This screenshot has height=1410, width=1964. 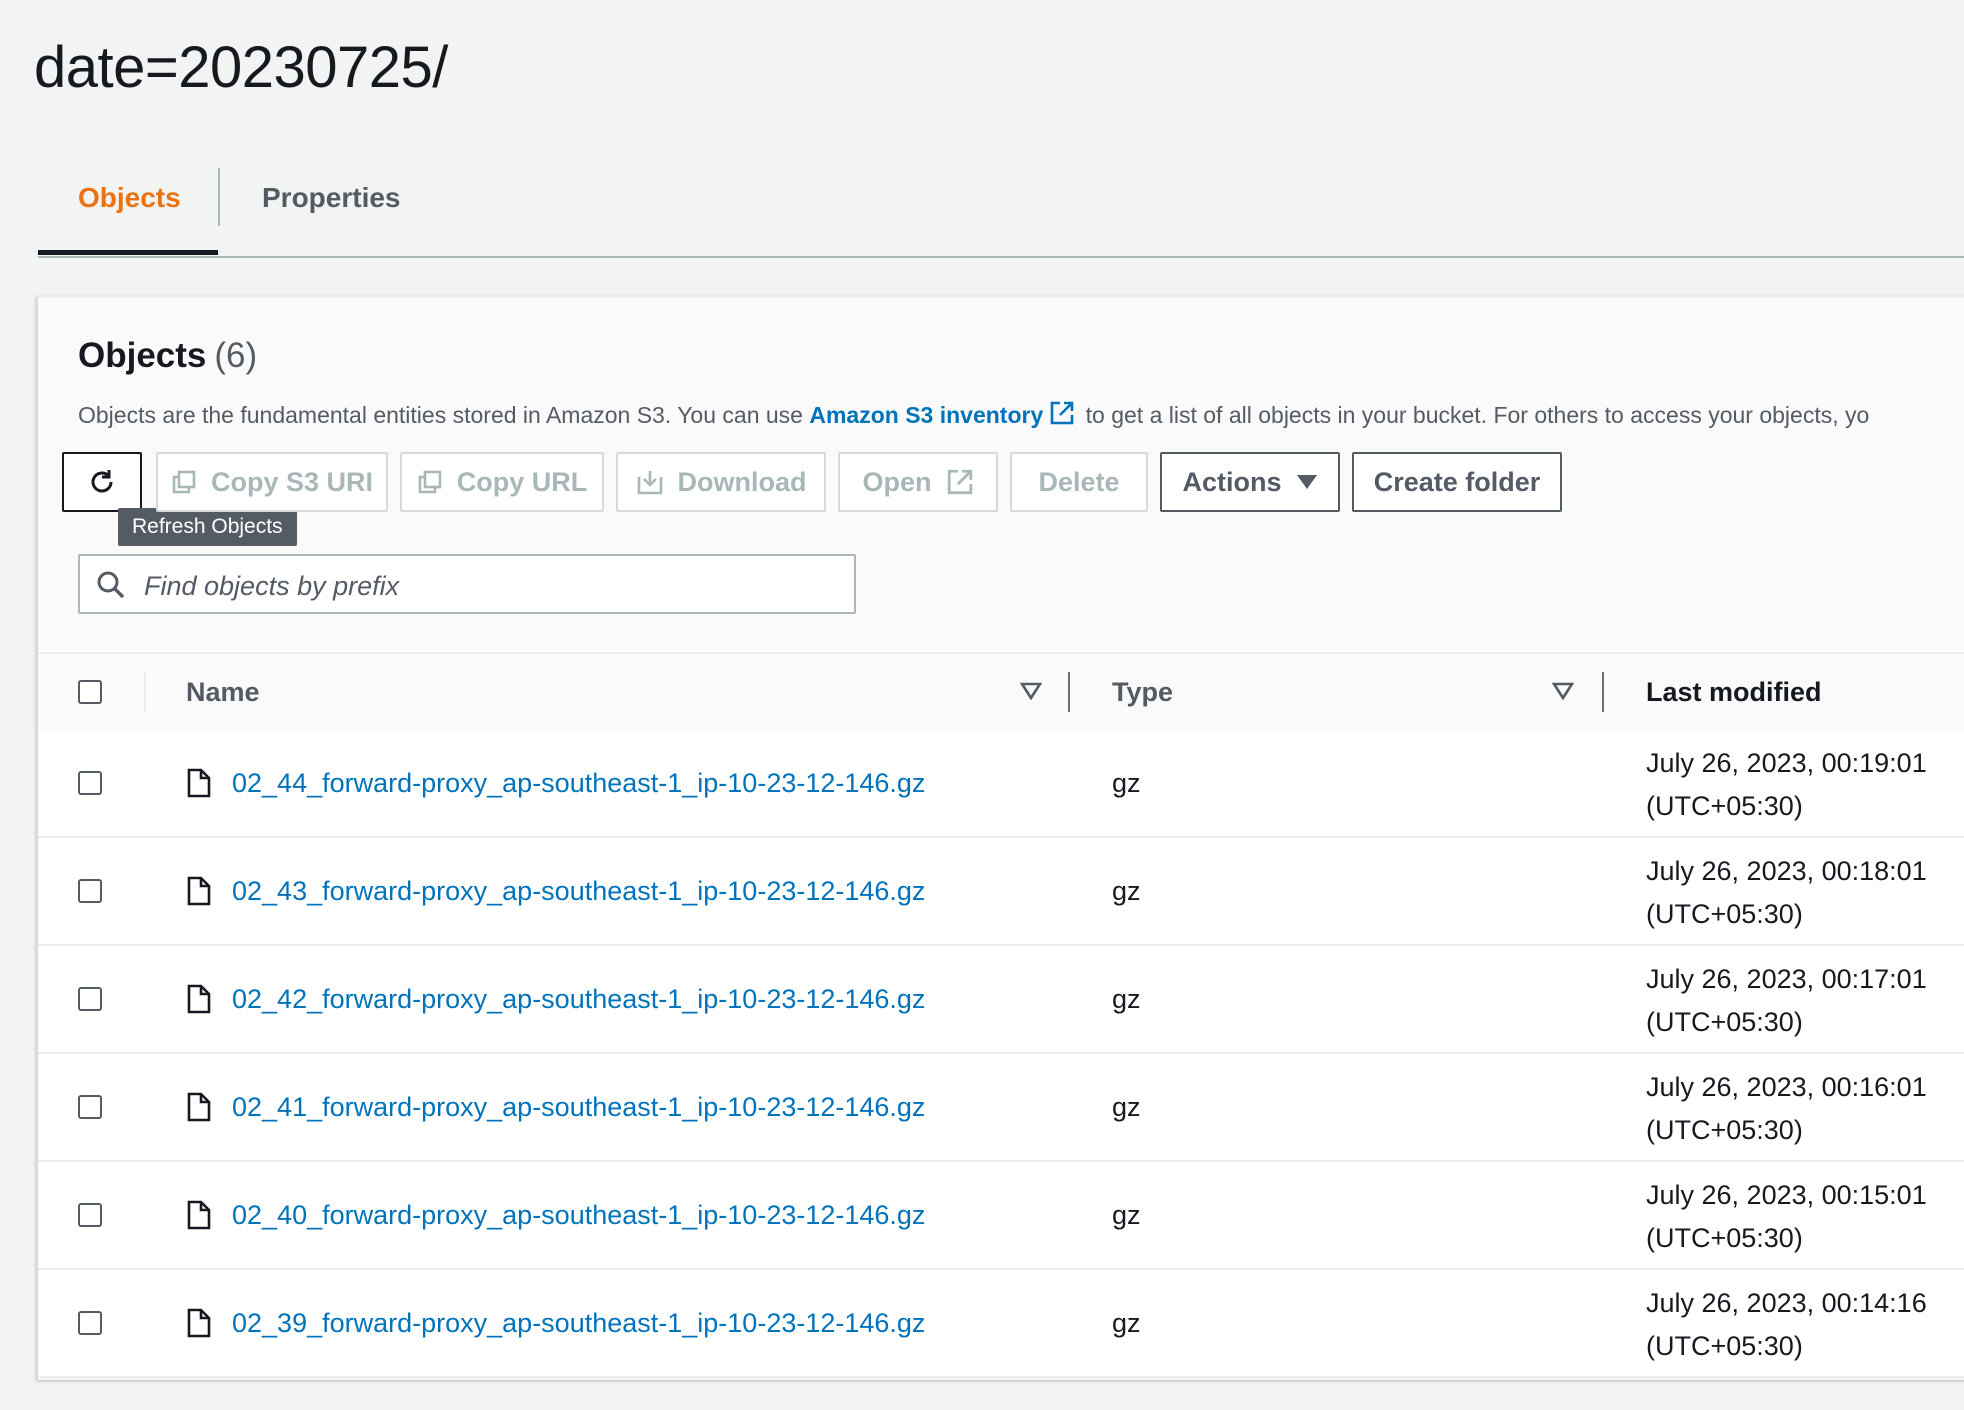 I want to click on create-folder-button: Create folder, so click(x=1457, y=482).